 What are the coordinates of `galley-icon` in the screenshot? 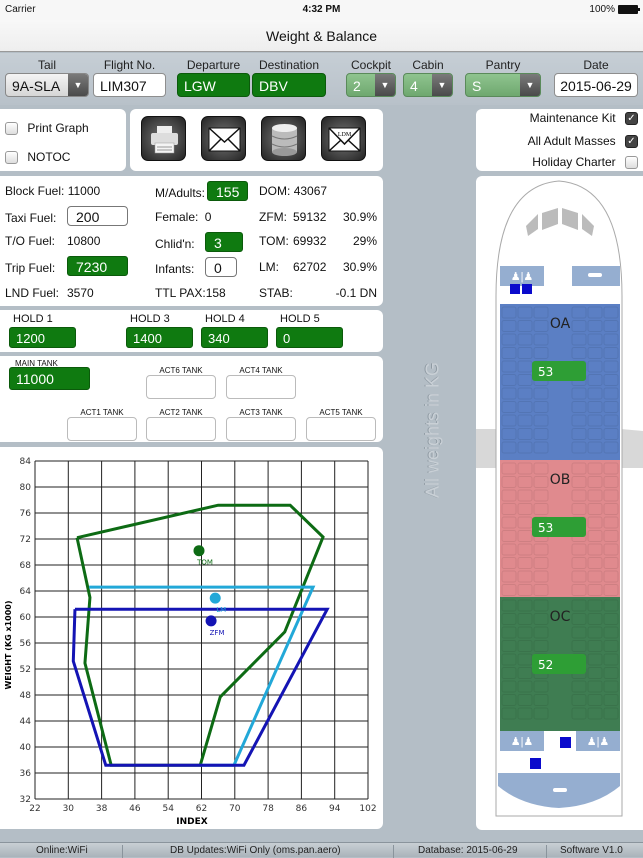 It's located at (595, 275).